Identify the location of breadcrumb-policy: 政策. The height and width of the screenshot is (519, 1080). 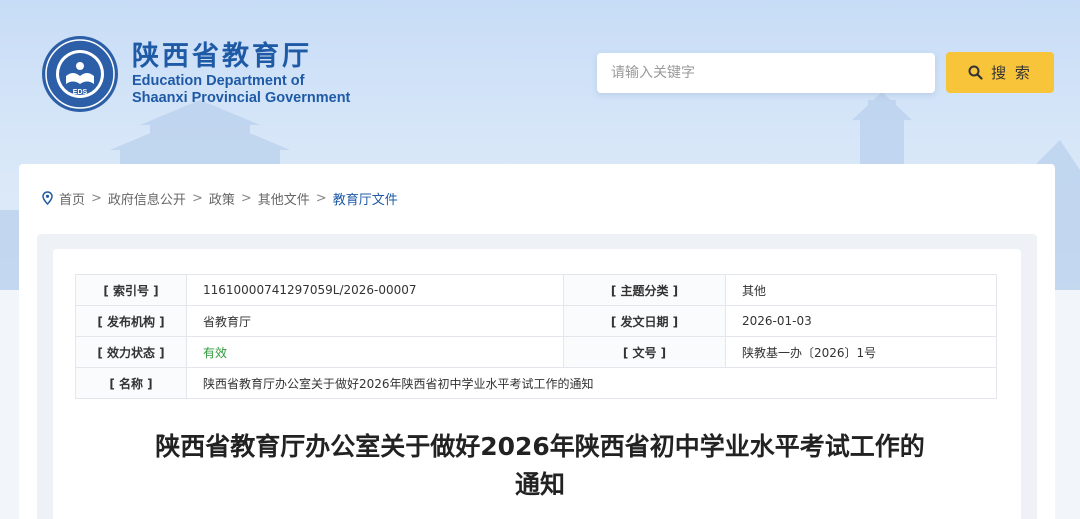
(222, 198).